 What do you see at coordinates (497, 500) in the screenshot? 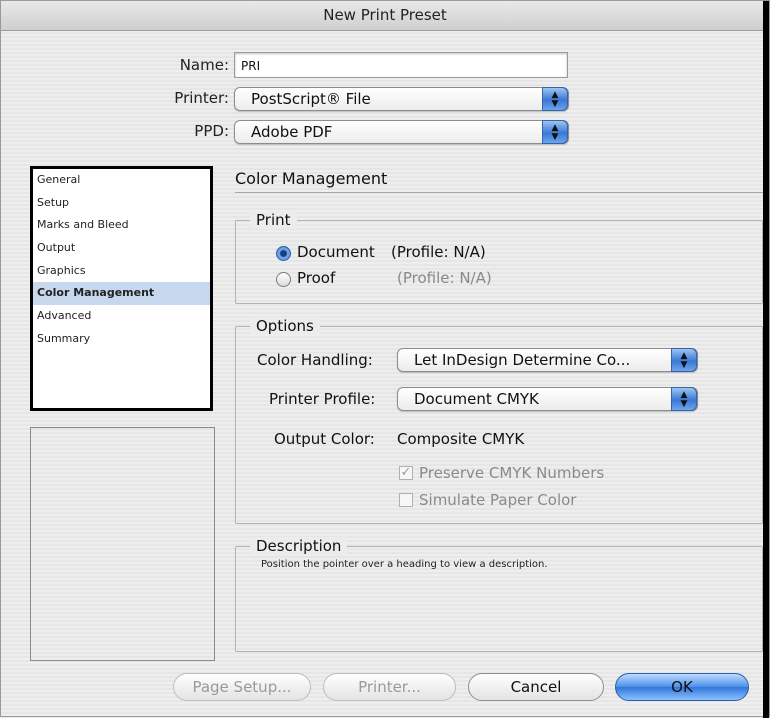
I see `simulate-paper-label: Simulate Paper Color` at bounding box center [497, 500].